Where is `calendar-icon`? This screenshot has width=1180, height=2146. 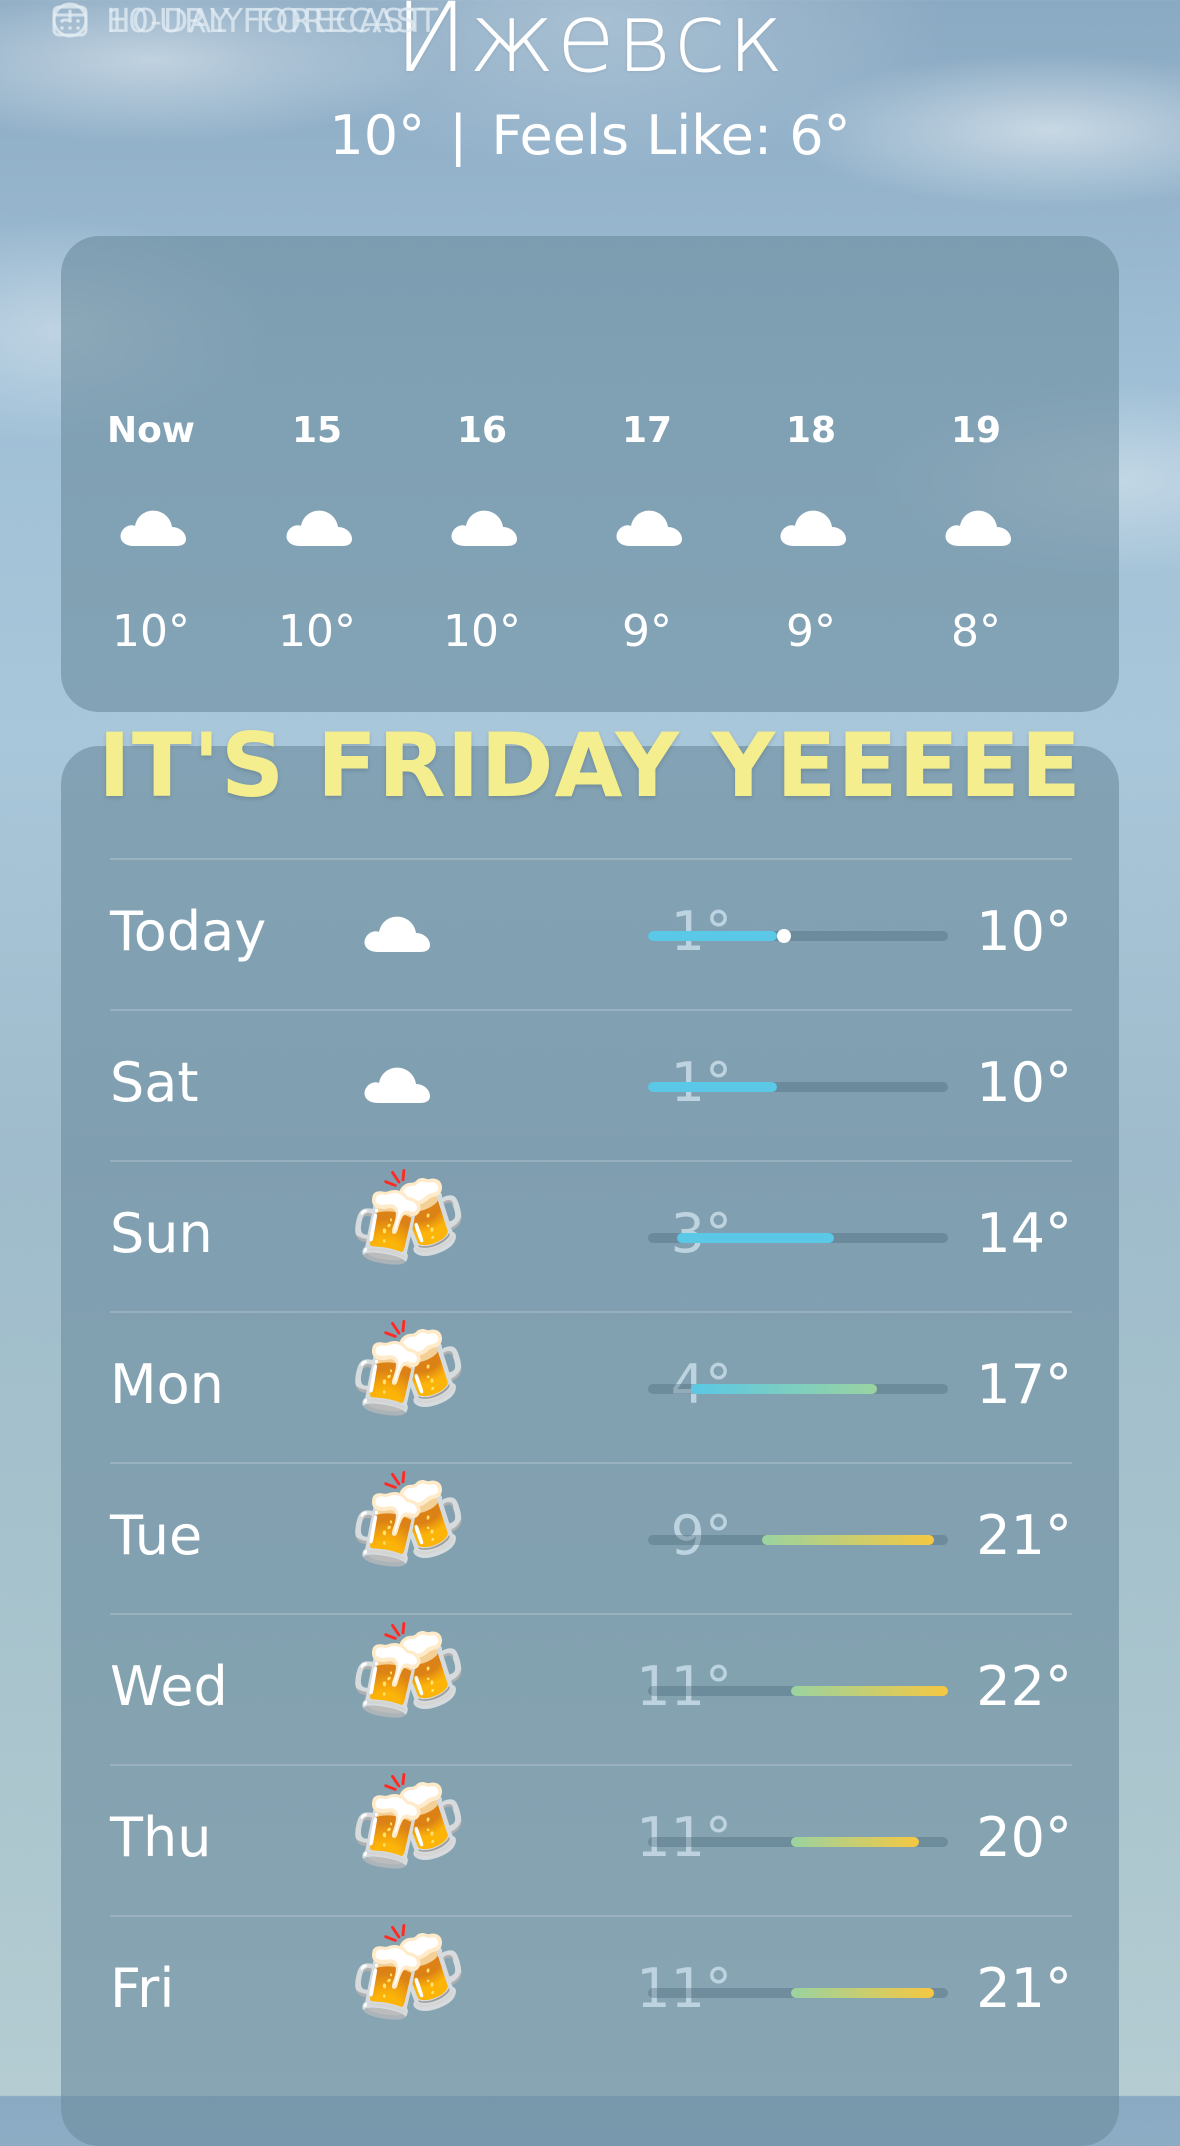 calendar-icon is located at coordinates (70, 21).